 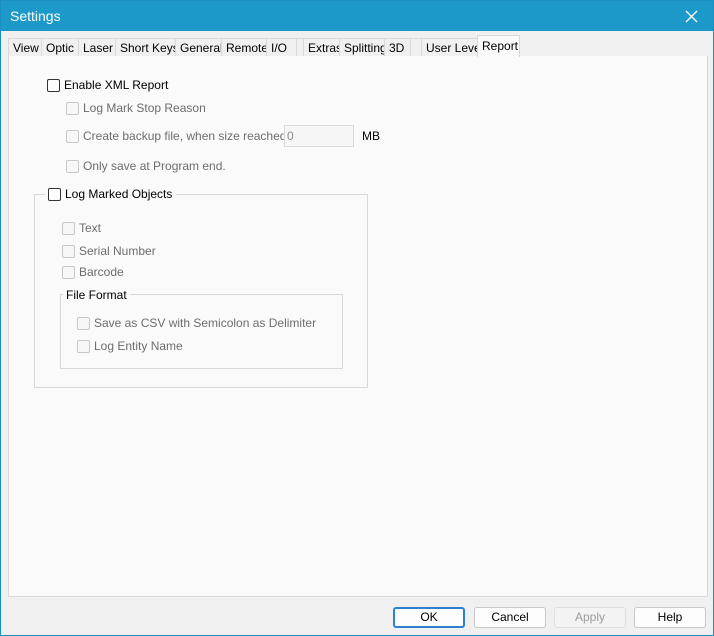 I want to click on tab-remote: Remote, so click(x=244, y=47).